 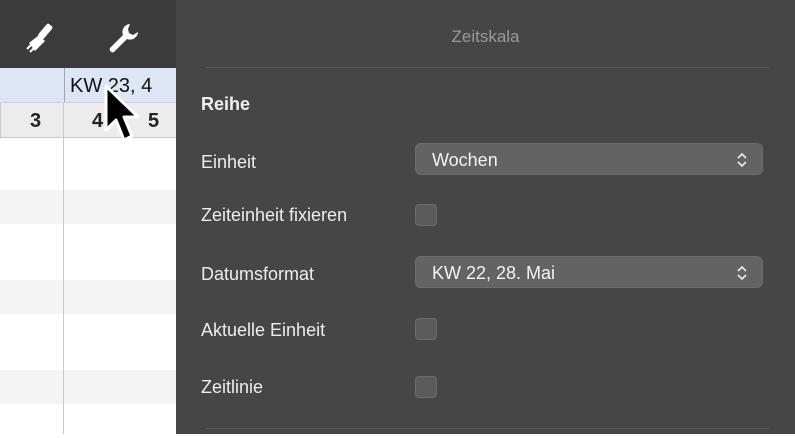 What do you see at coordinates (494, 273) in the screenshot?
I see `date-format-value: KW 22, 28. Mai` at bounding box center [494, 273].